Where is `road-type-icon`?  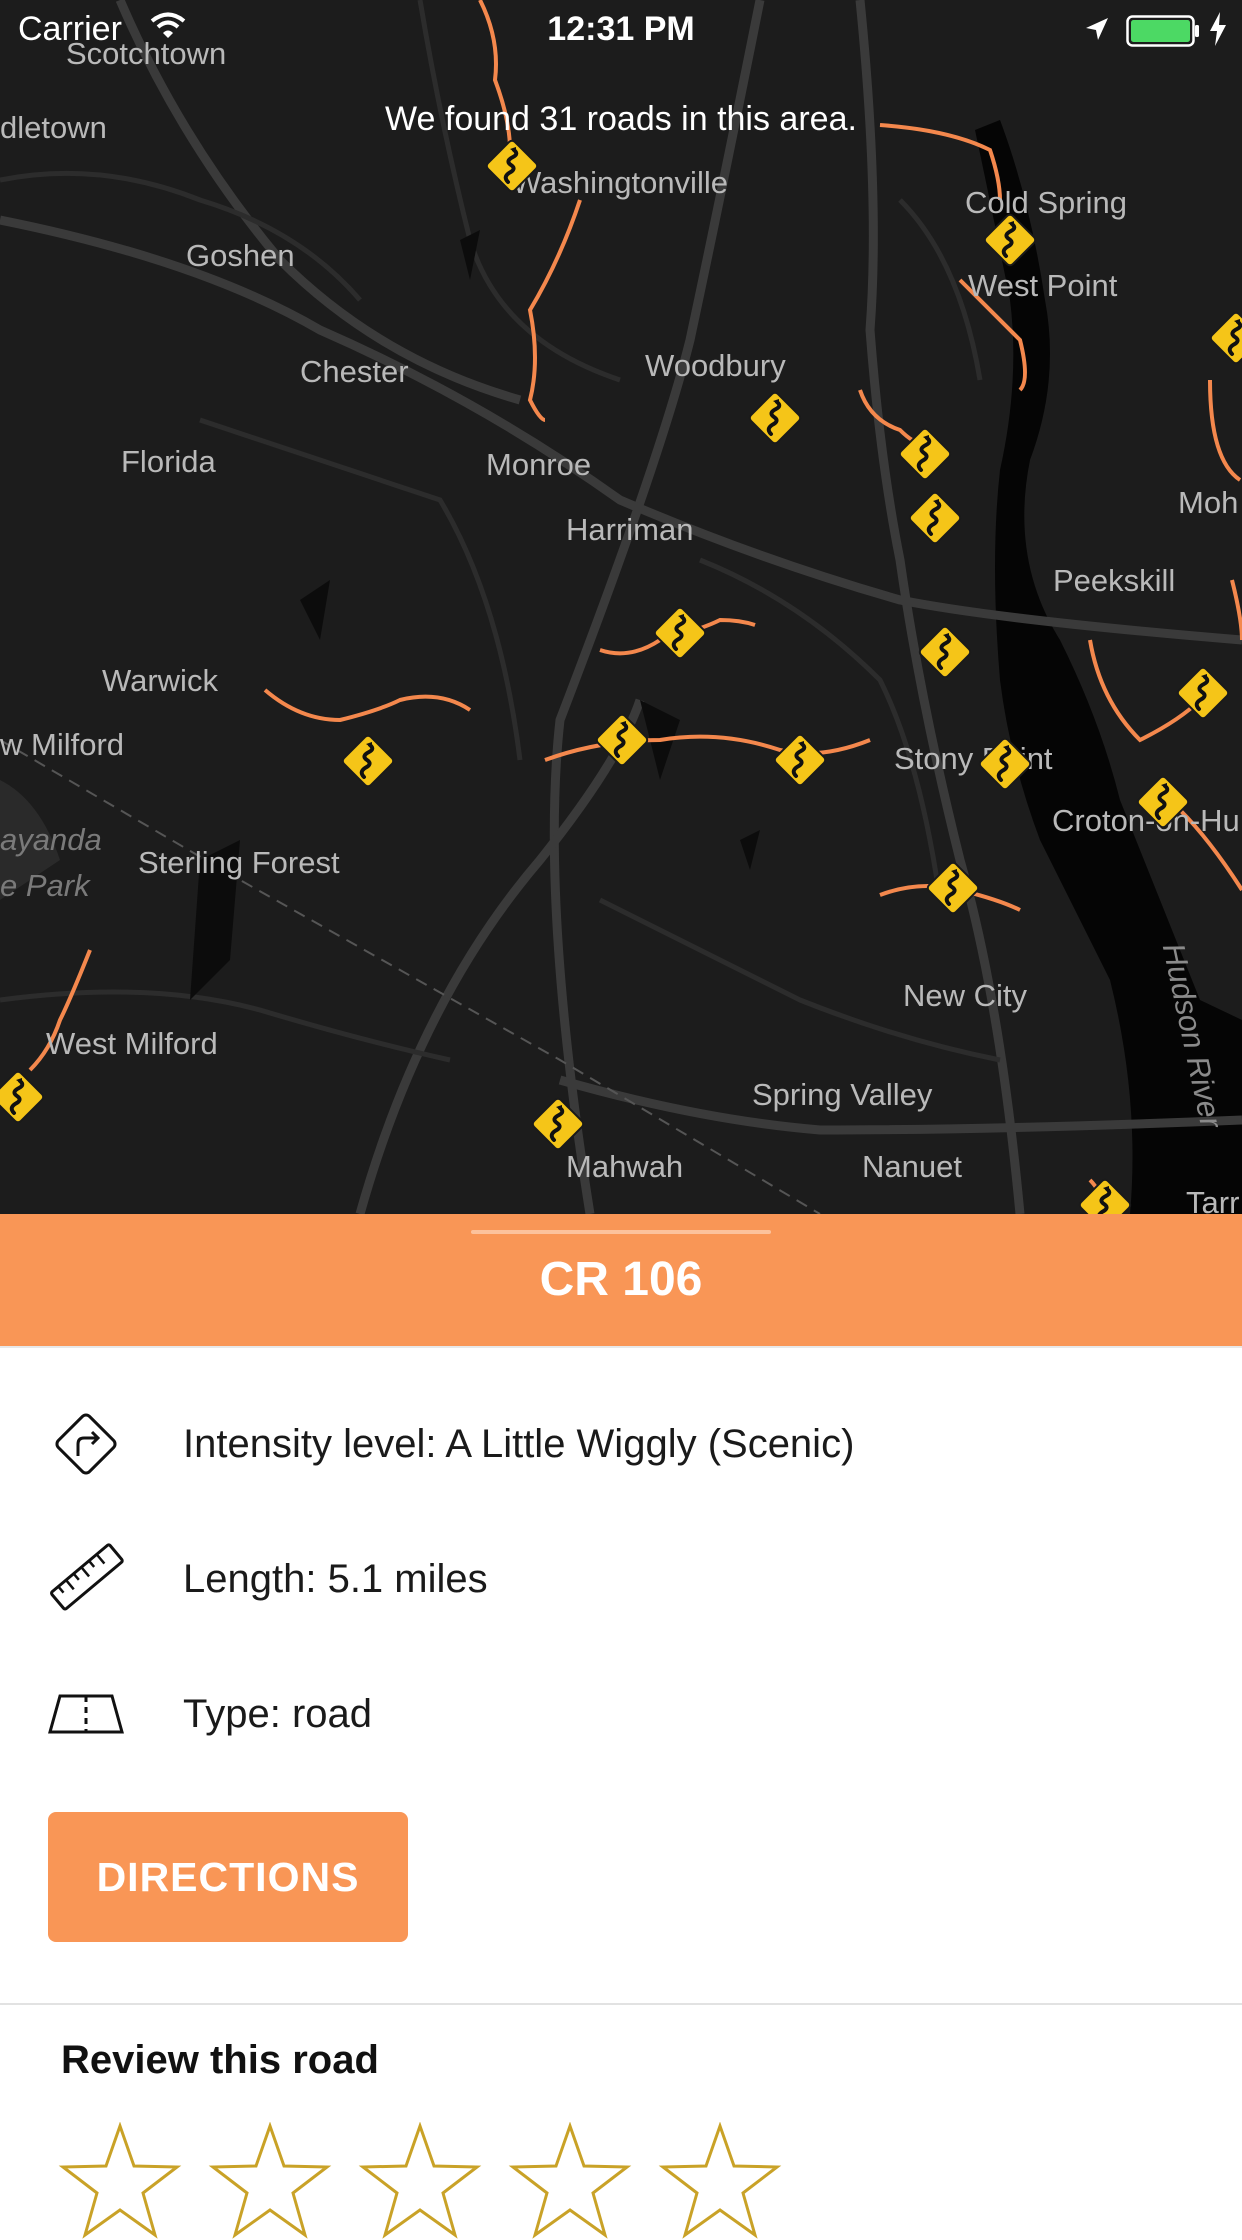
road-type-icon is located at coordinates (86, 1714).